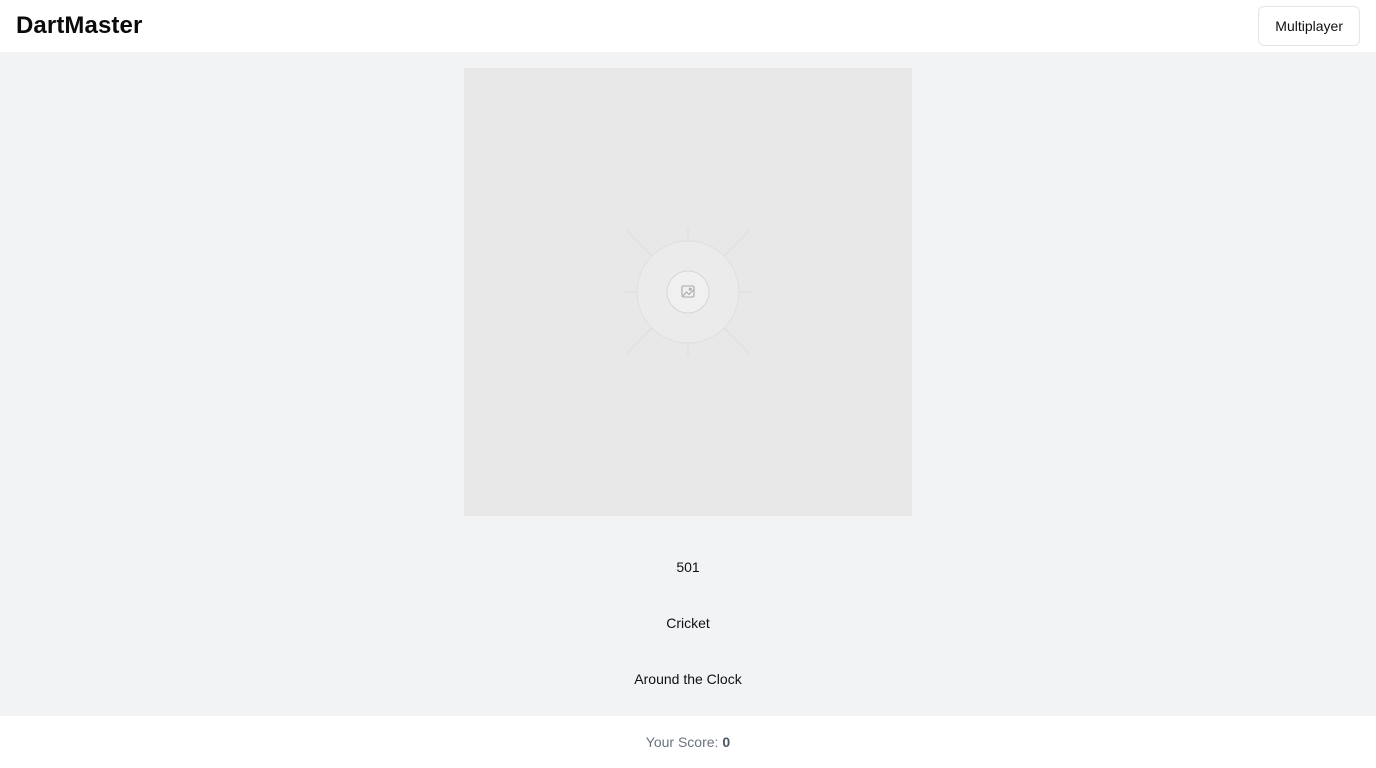 Image resolution: width=1376 pixels, height=768 pixels. I want to click on image-placeholder-icon, so click(688, 292).